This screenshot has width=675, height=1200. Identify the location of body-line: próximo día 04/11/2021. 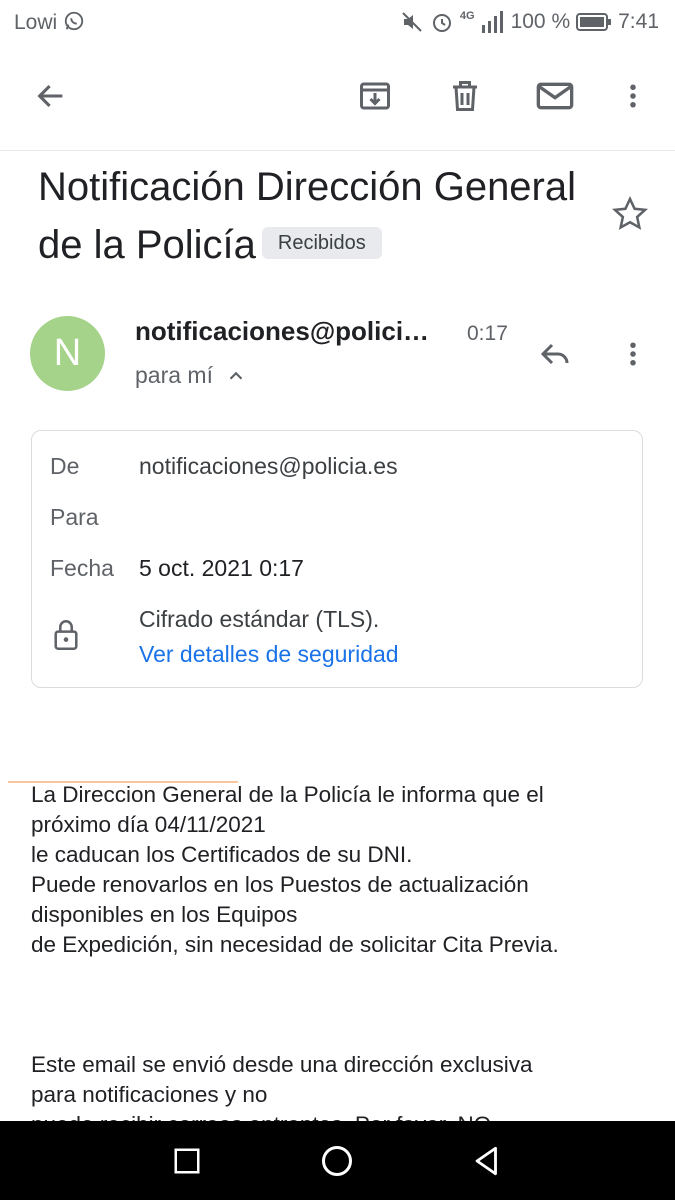
(148, 824).